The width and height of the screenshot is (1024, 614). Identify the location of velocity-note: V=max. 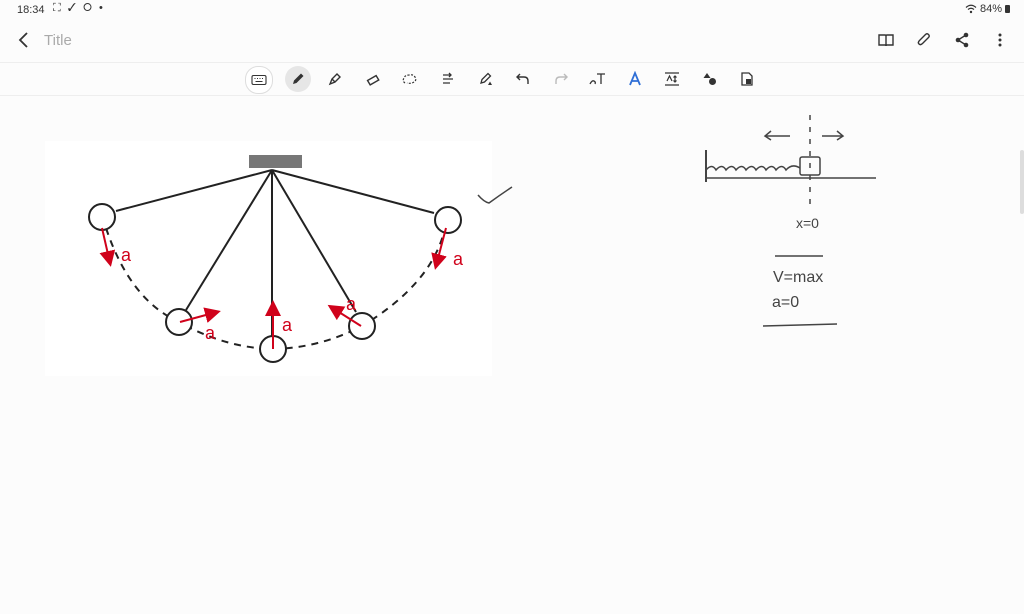
(798, 277).